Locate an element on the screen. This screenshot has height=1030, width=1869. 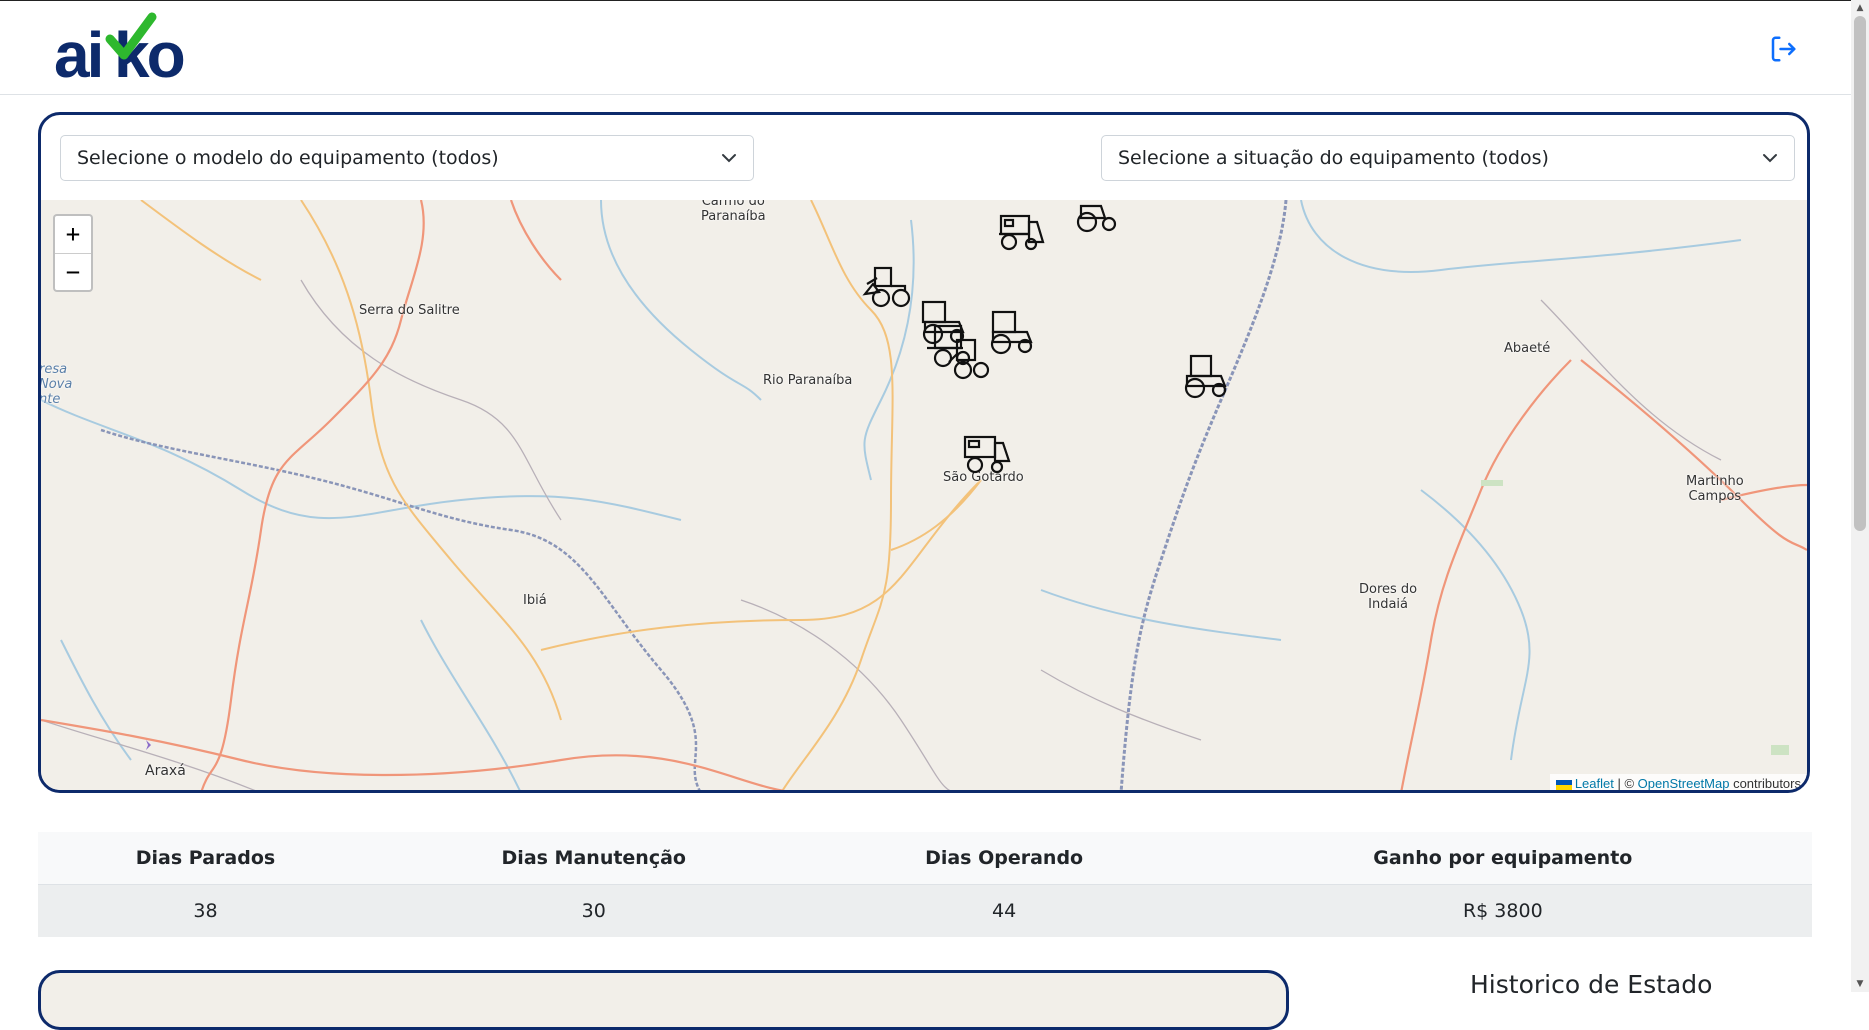
value-dias-parados: 38 is located at coordinates (205, 910).